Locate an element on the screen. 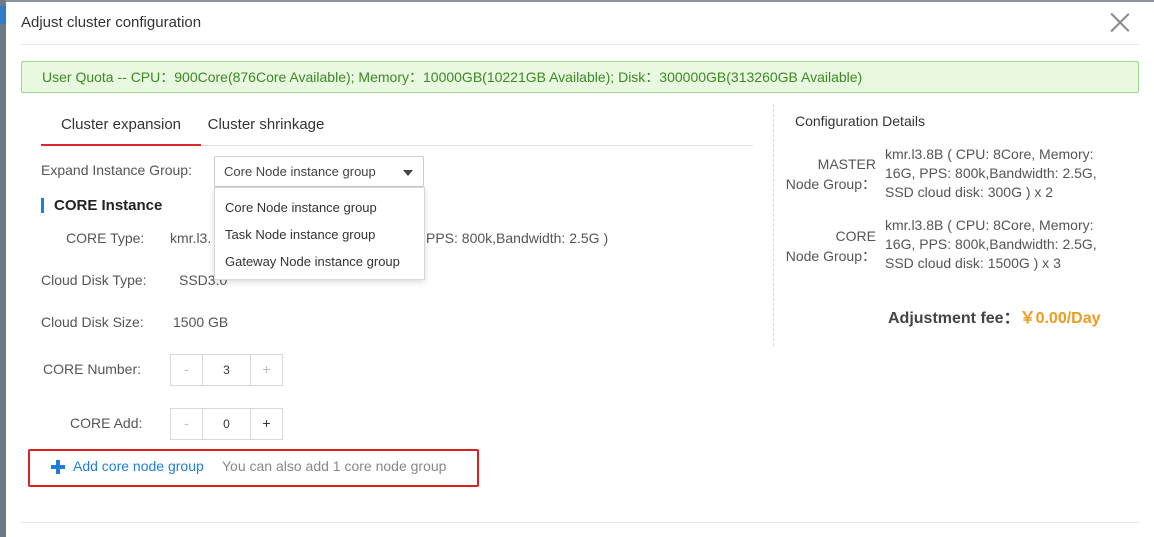 This screenshot has width=1154, height=537. core-add-value: 0 is located at coordinates (226, 424).